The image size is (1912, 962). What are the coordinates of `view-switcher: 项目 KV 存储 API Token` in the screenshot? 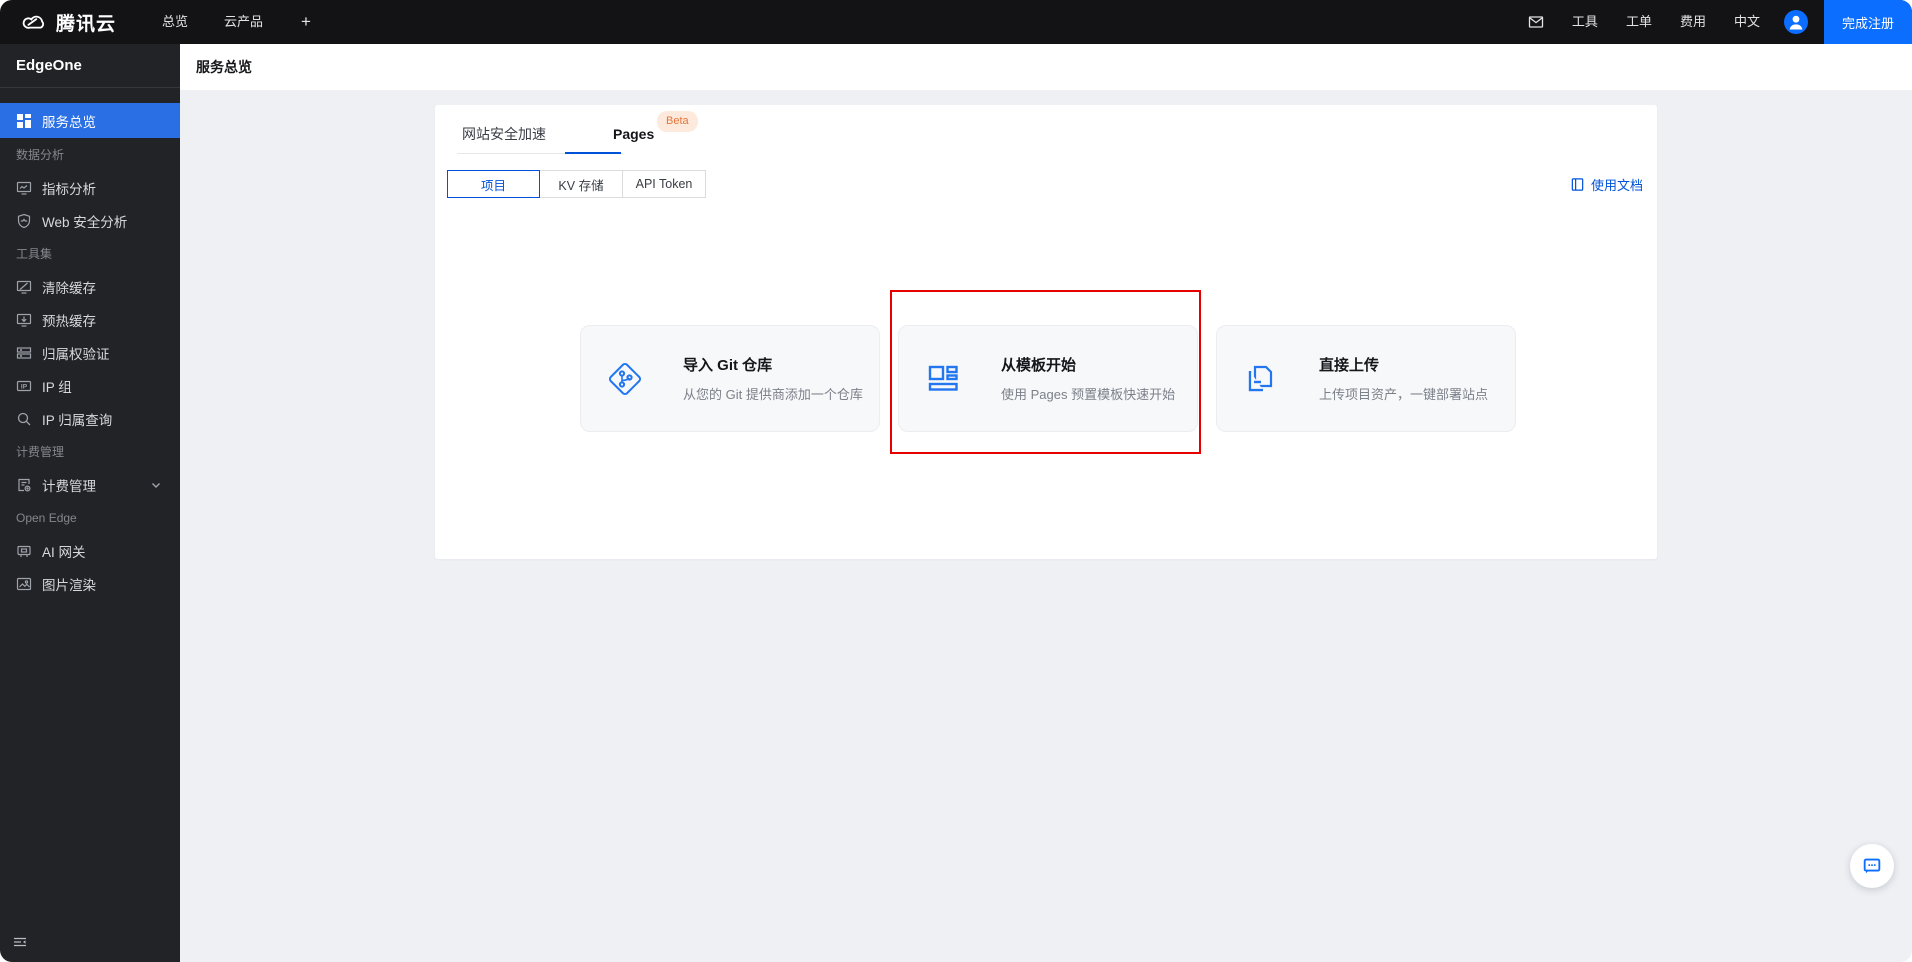 It's located at (576, 184).